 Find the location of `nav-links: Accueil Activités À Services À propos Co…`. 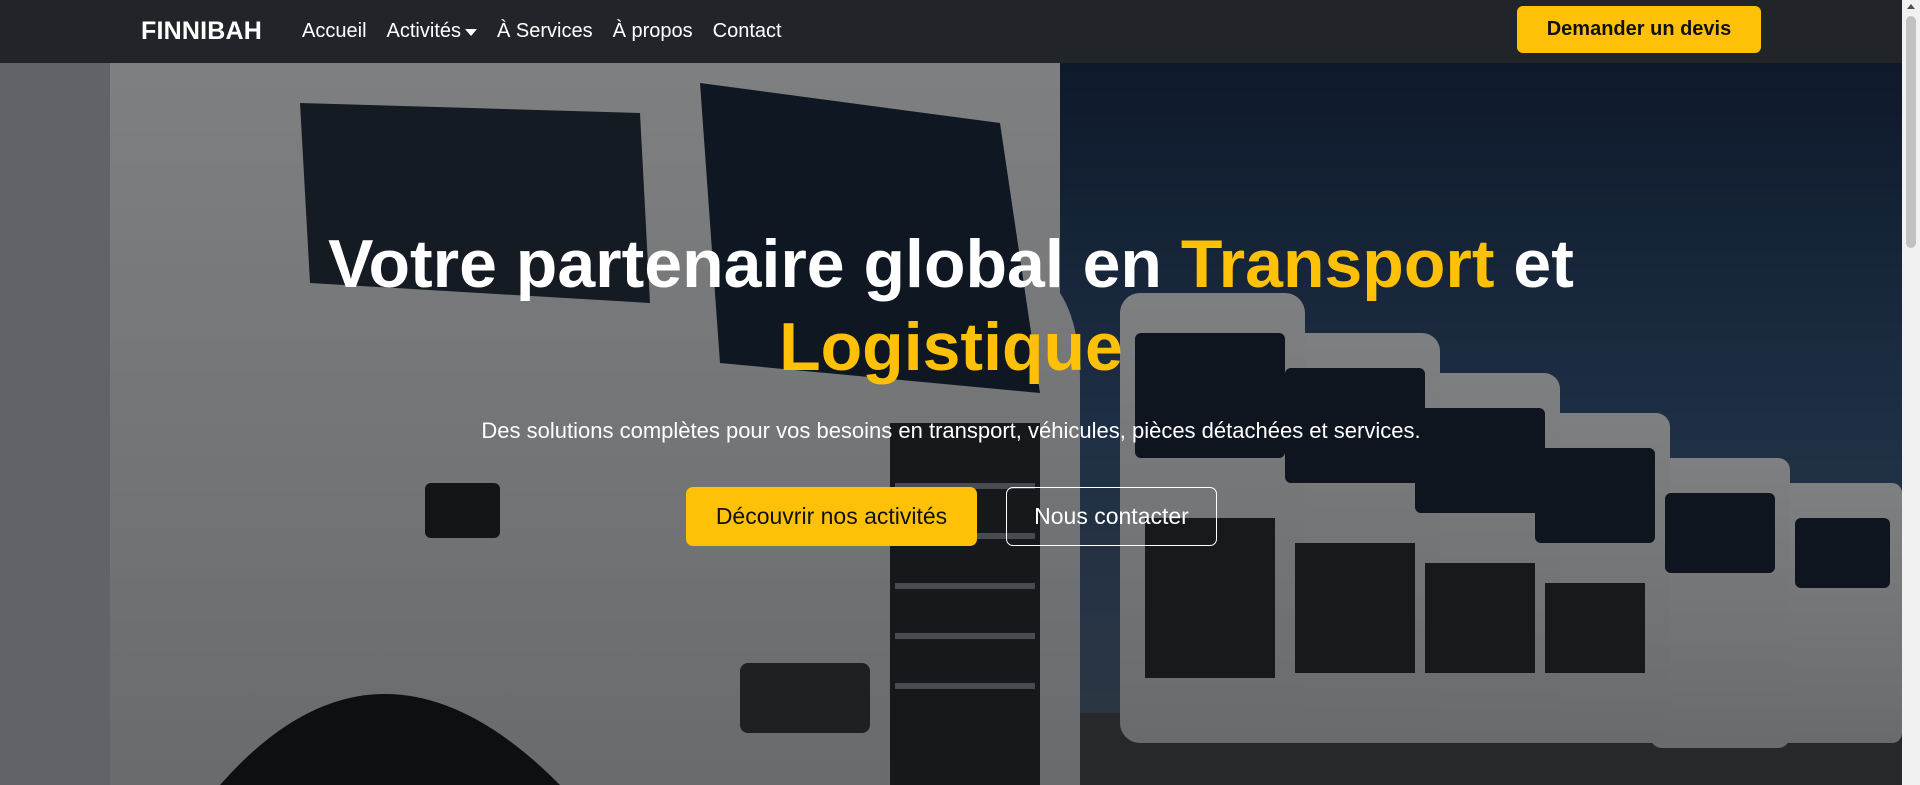

nav-links: Accueil Activités À Services À propos Co… is located at coordinates (542, 31).